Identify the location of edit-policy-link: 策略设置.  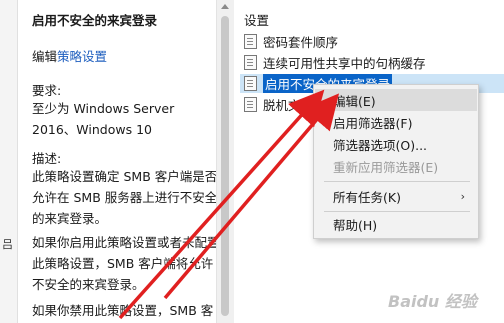
(82, 56).